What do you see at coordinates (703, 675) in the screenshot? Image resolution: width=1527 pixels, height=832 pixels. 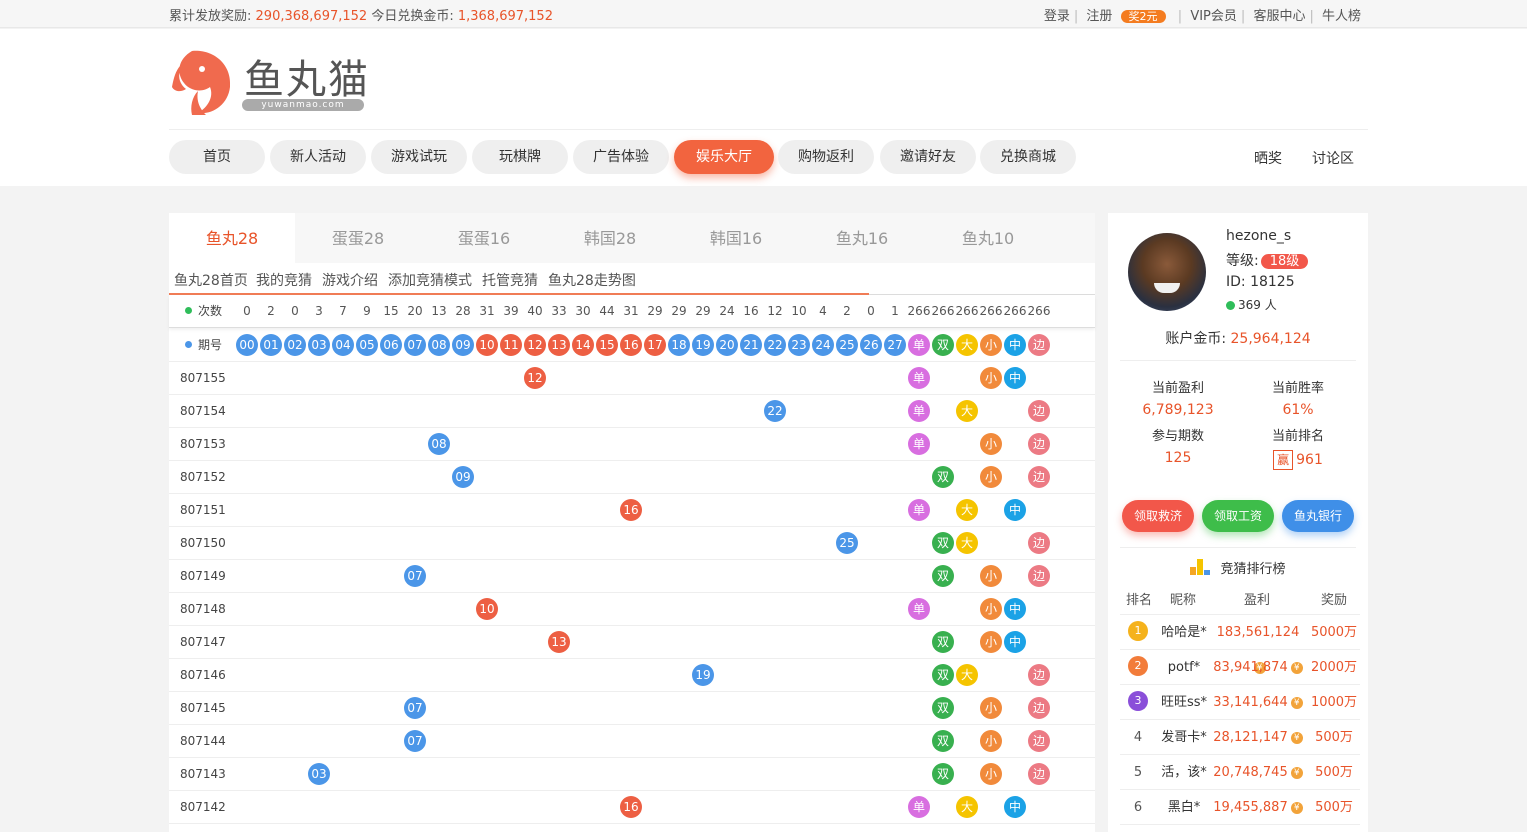 I see `result-ball: 19` at bounding box center [703, 675].